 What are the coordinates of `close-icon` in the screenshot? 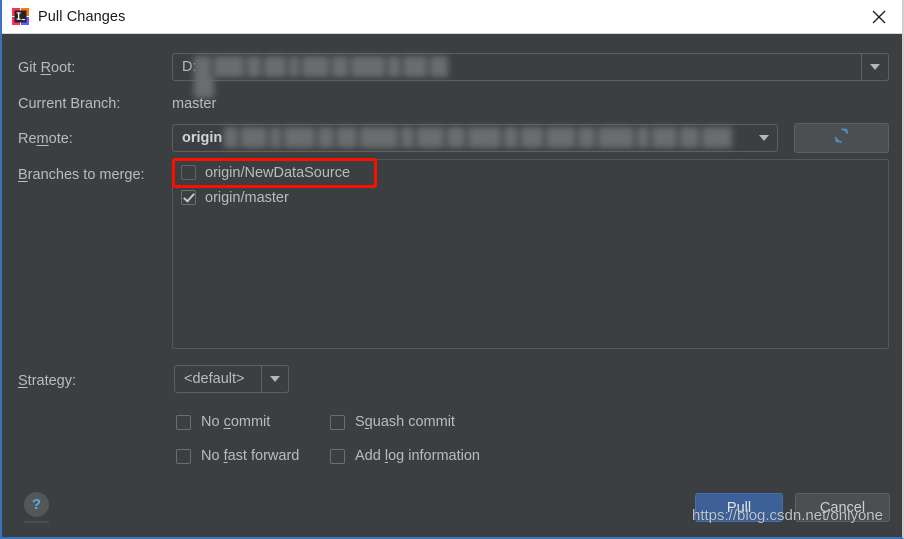 It's located at (879, 16).